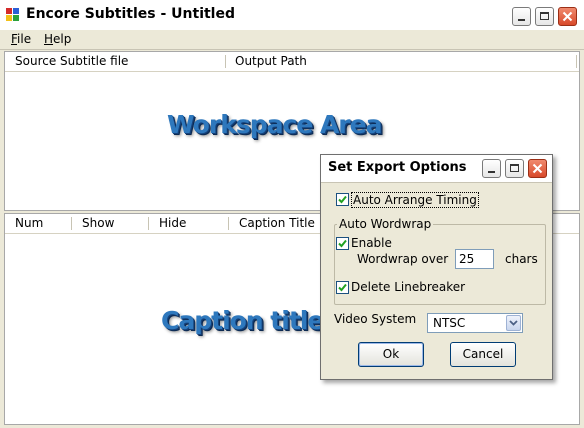 This screenshot has height=428, width=584. What do you see at coordinates (415, 200) in the screenshot?
I see `auto-arrange-label: Auto Arrange Timing` at bounding box center [415, 200].